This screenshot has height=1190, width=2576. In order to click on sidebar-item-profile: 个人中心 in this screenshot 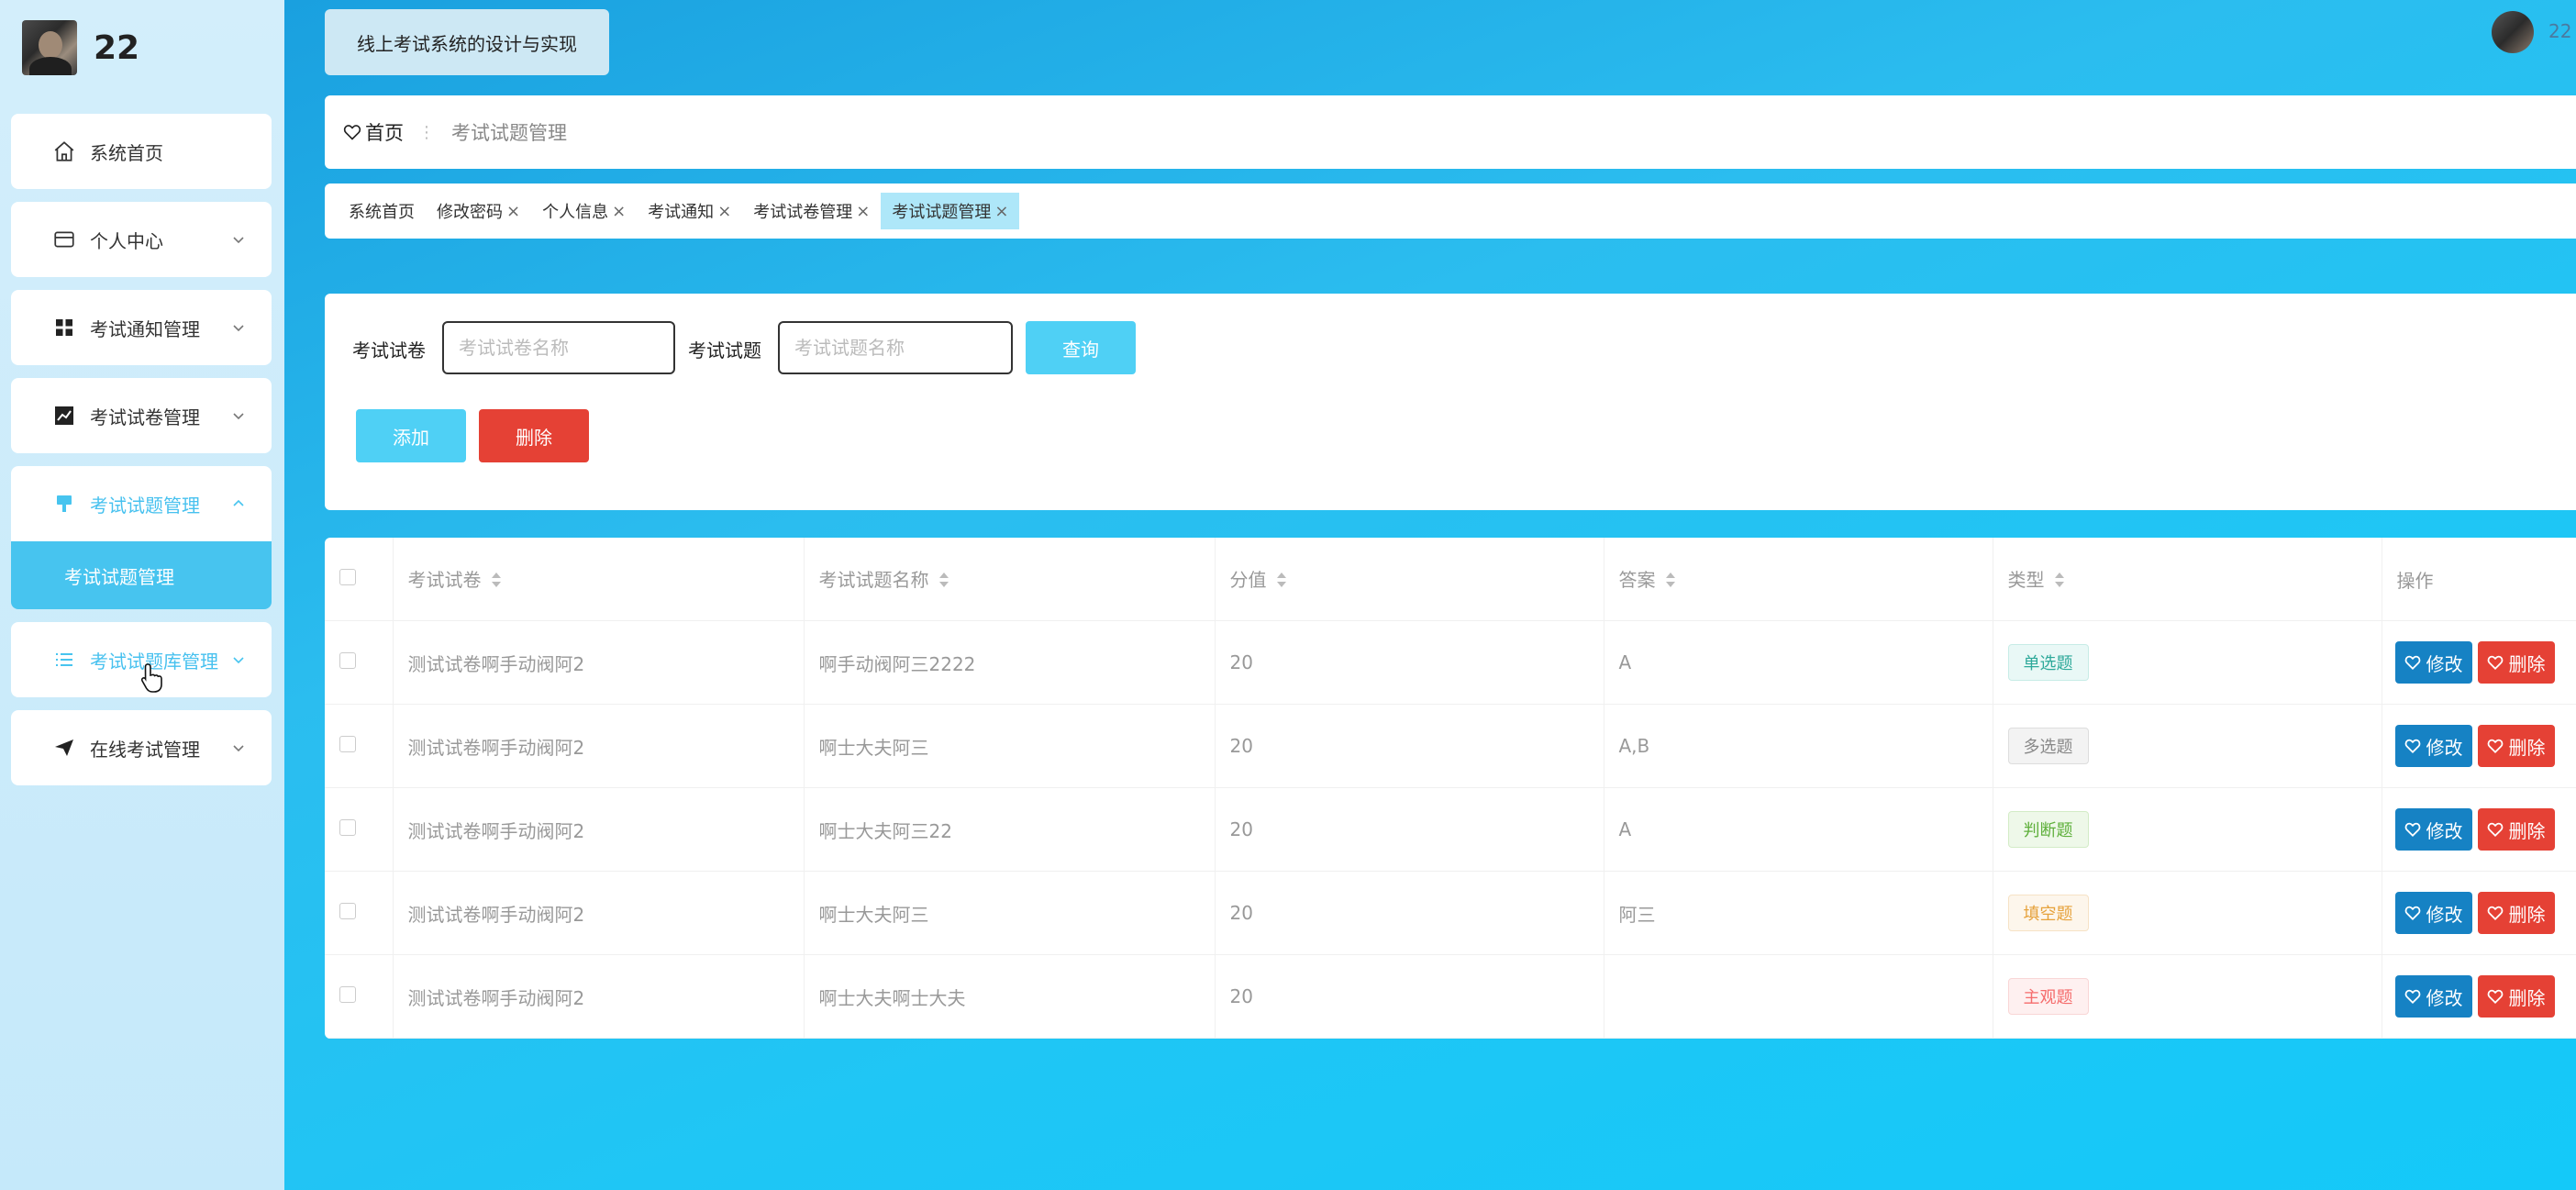, I will do `click(141, 240)`.